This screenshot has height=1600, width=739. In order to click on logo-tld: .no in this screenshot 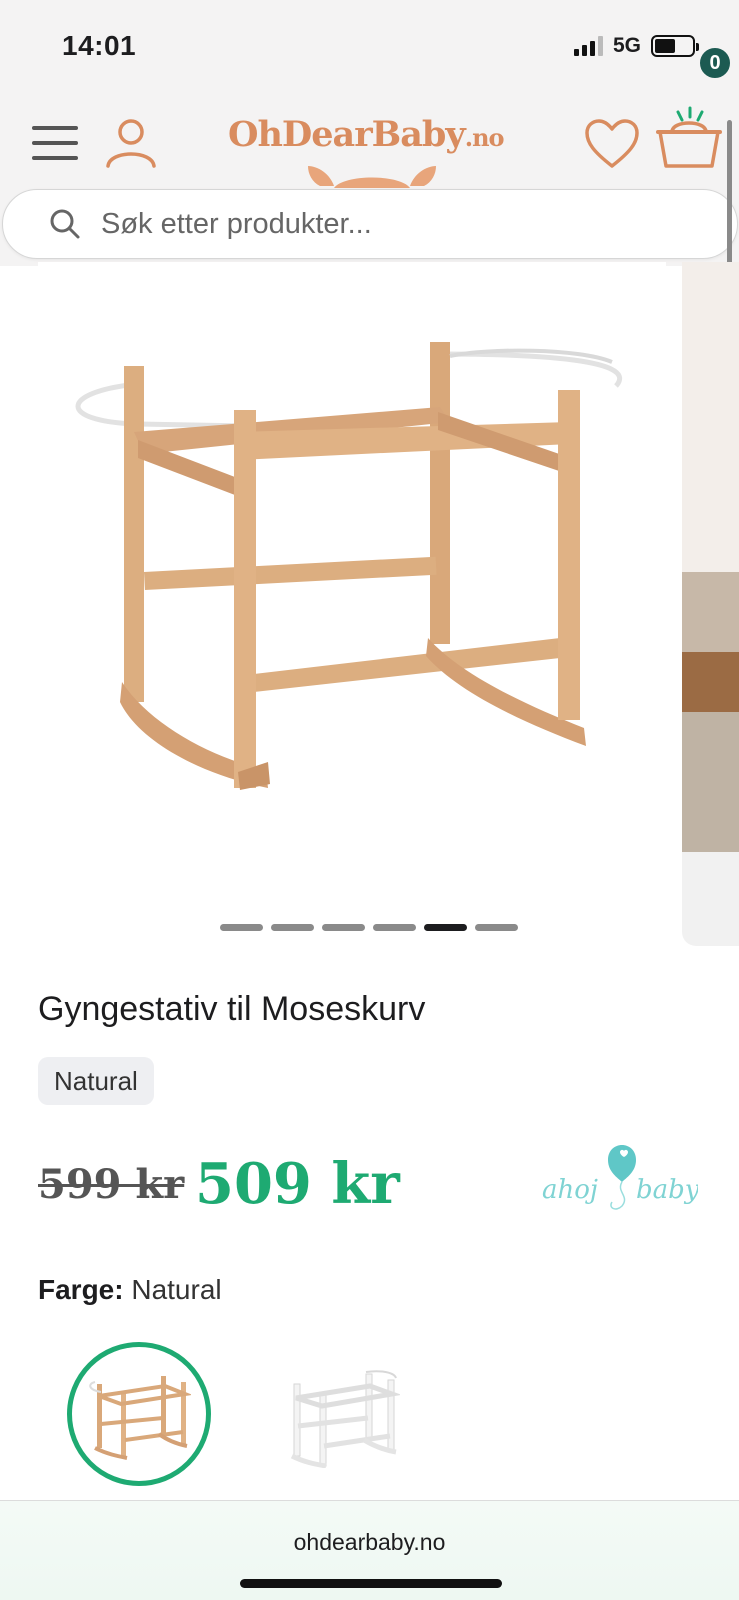, I will do `click(484, 137)`.